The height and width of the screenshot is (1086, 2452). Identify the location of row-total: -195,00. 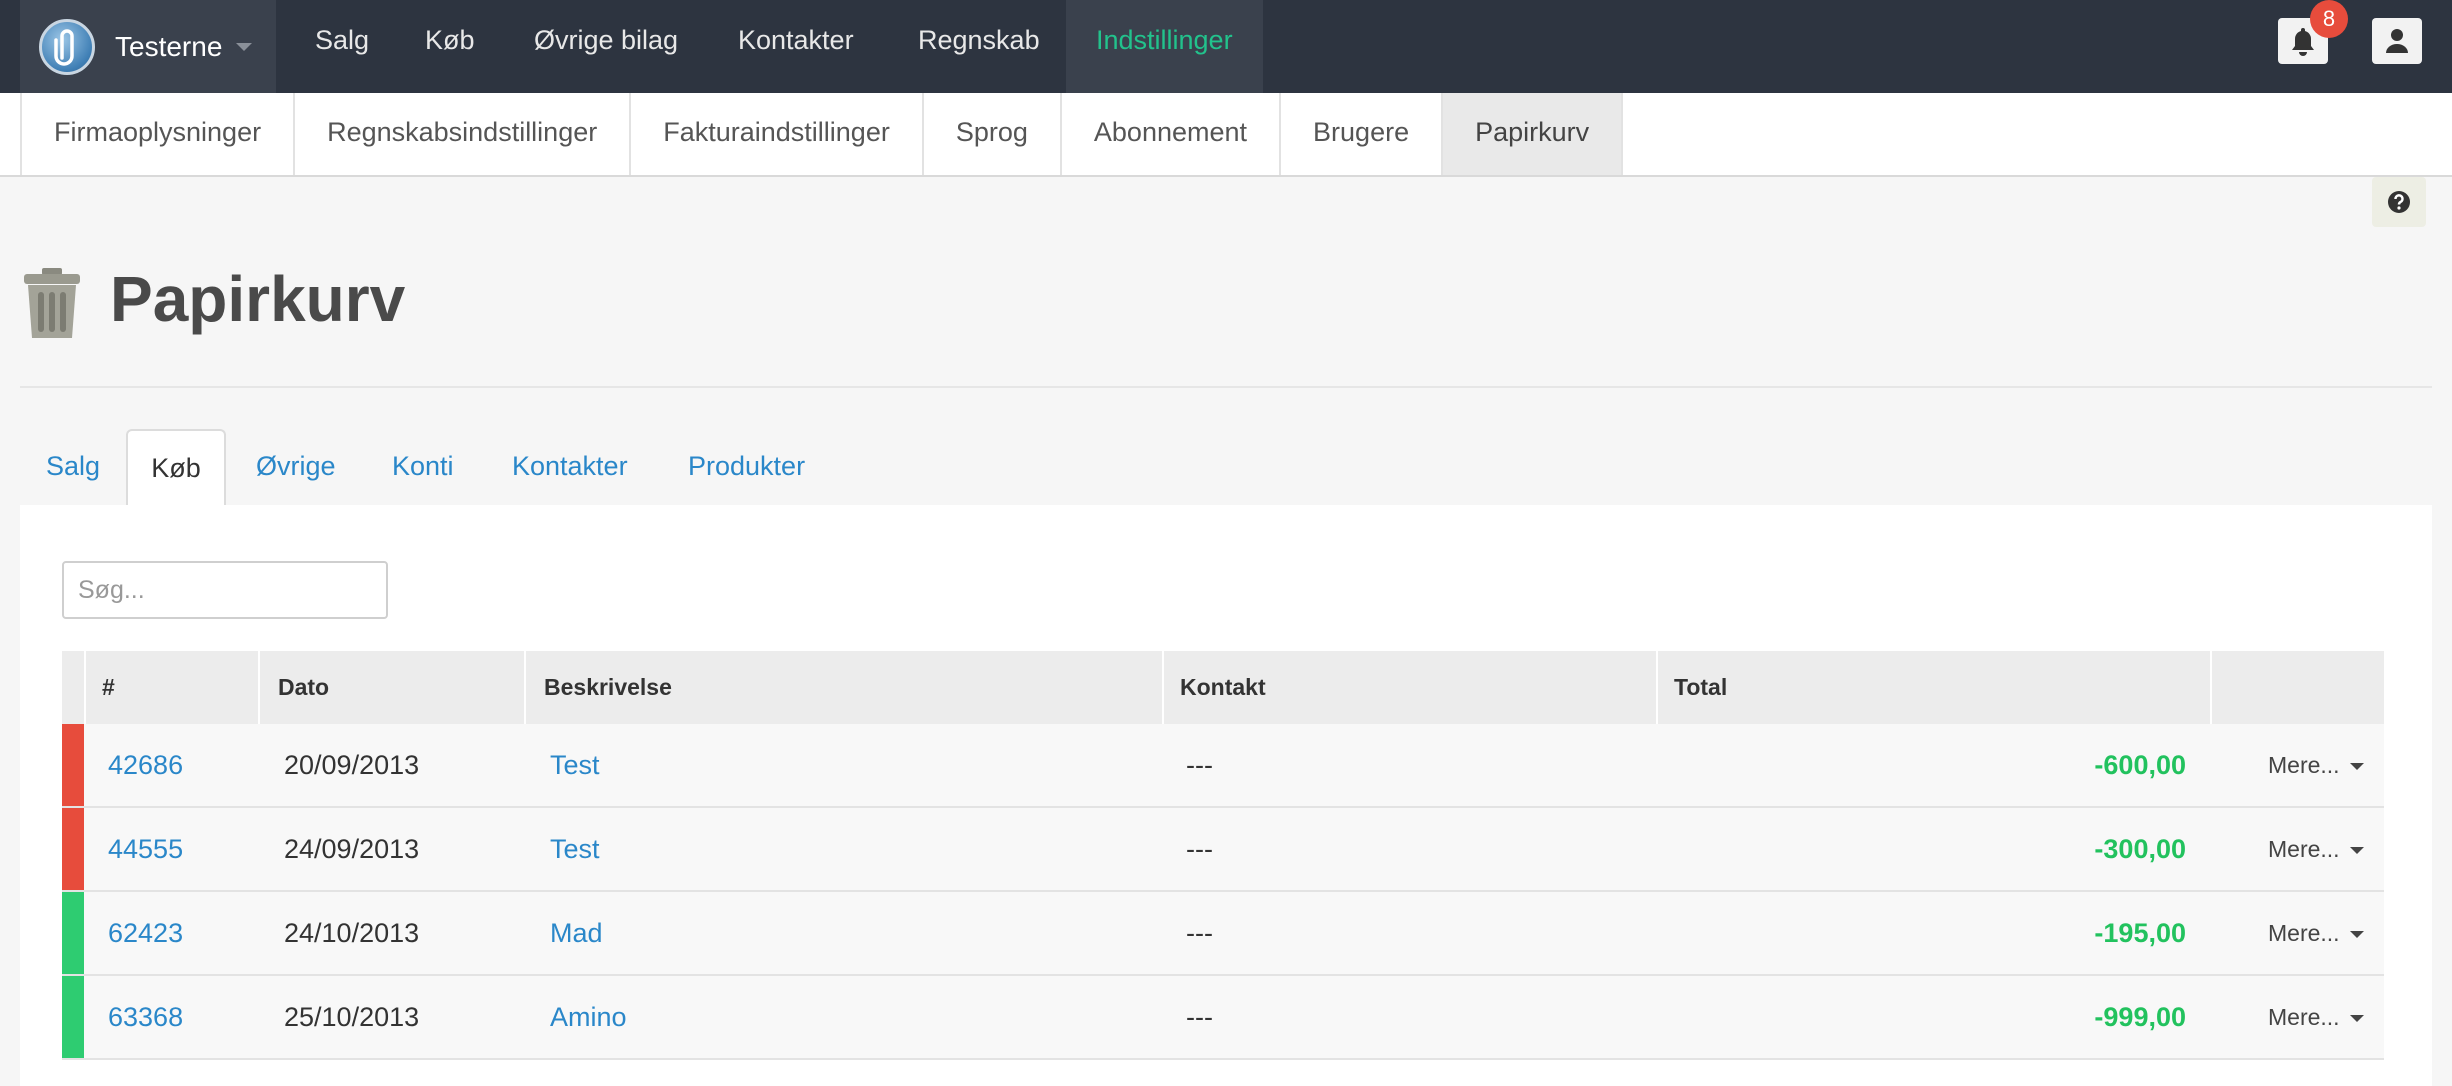
(2140, 933).